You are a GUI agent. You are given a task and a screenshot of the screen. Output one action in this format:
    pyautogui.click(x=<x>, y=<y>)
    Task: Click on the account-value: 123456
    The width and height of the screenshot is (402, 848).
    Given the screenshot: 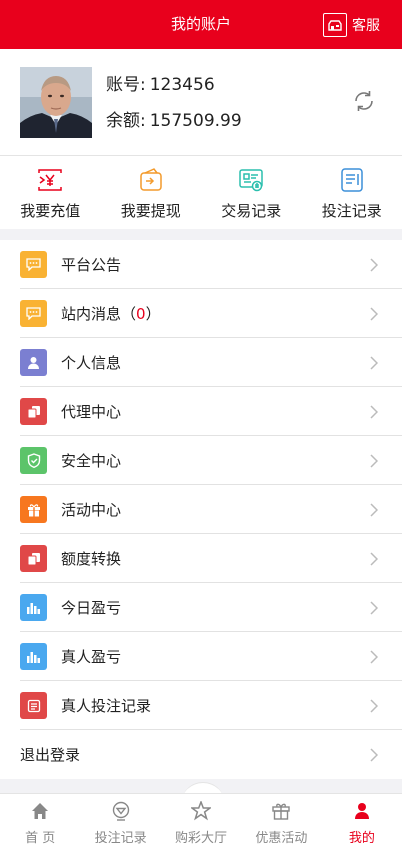 What is the action you would take?
    pyautogui.click(x=182, y=85)
    